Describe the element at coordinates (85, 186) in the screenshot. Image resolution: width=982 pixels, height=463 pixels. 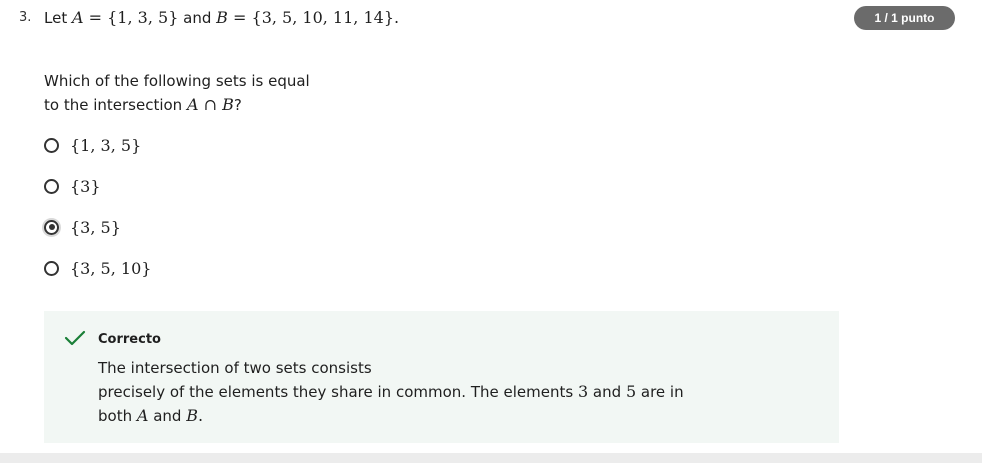
I see `option-2-label: {3}` at that location.